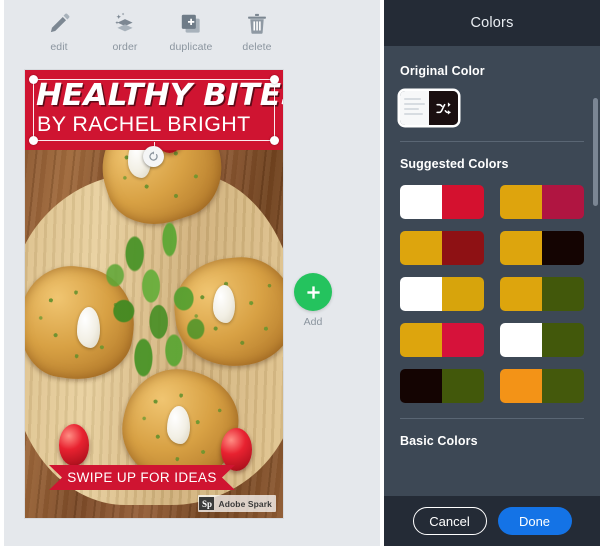 This screenshot has width=600, height=546. I want to click on original-color-label: Original Color, so click(442, 71).